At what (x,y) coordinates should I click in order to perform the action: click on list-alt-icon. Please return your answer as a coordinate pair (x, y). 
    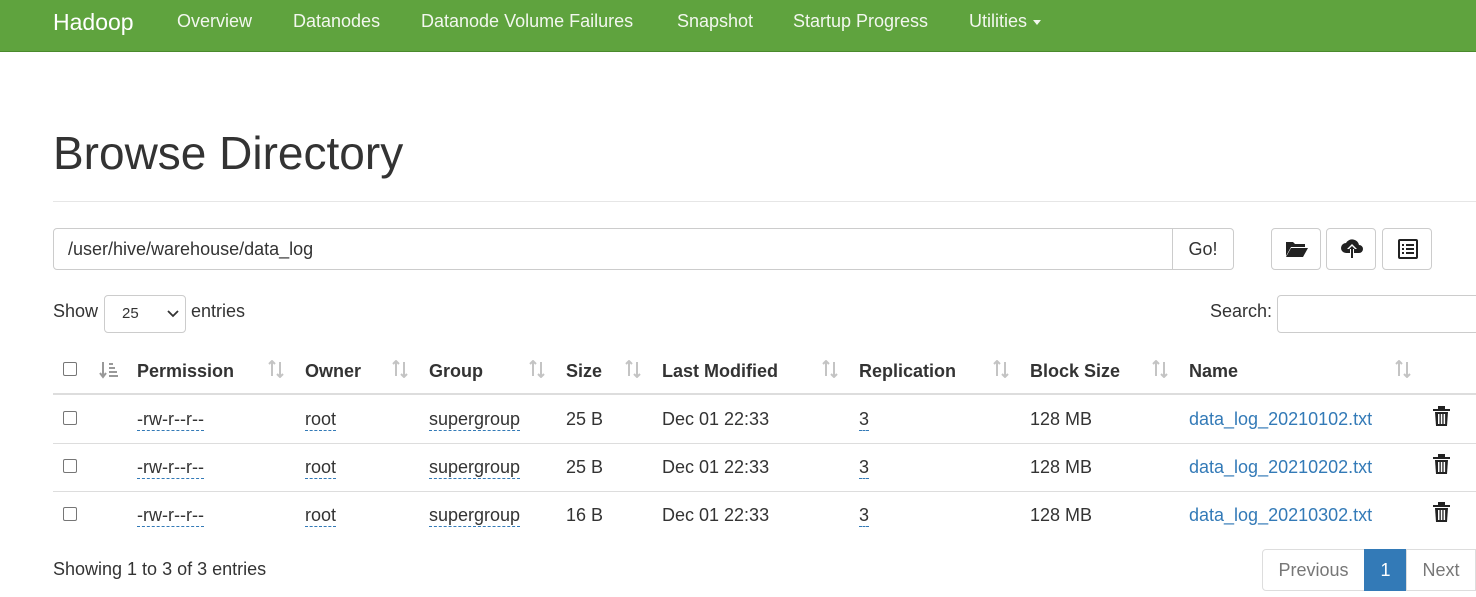
    Looking at the image, I should click on (1408, 249).